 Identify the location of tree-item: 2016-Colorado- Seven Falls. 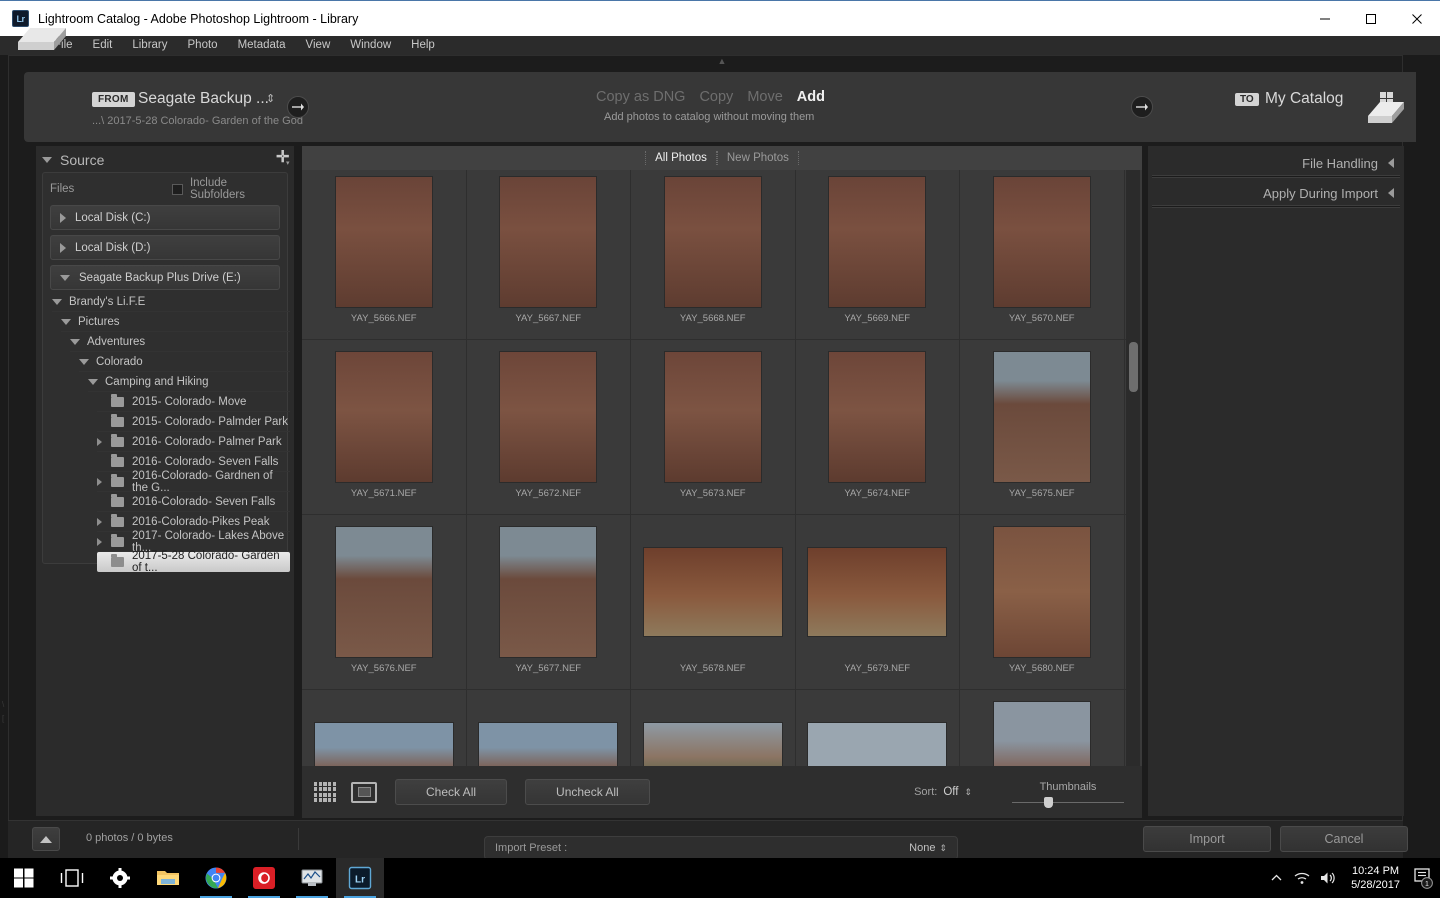
(193, 502).